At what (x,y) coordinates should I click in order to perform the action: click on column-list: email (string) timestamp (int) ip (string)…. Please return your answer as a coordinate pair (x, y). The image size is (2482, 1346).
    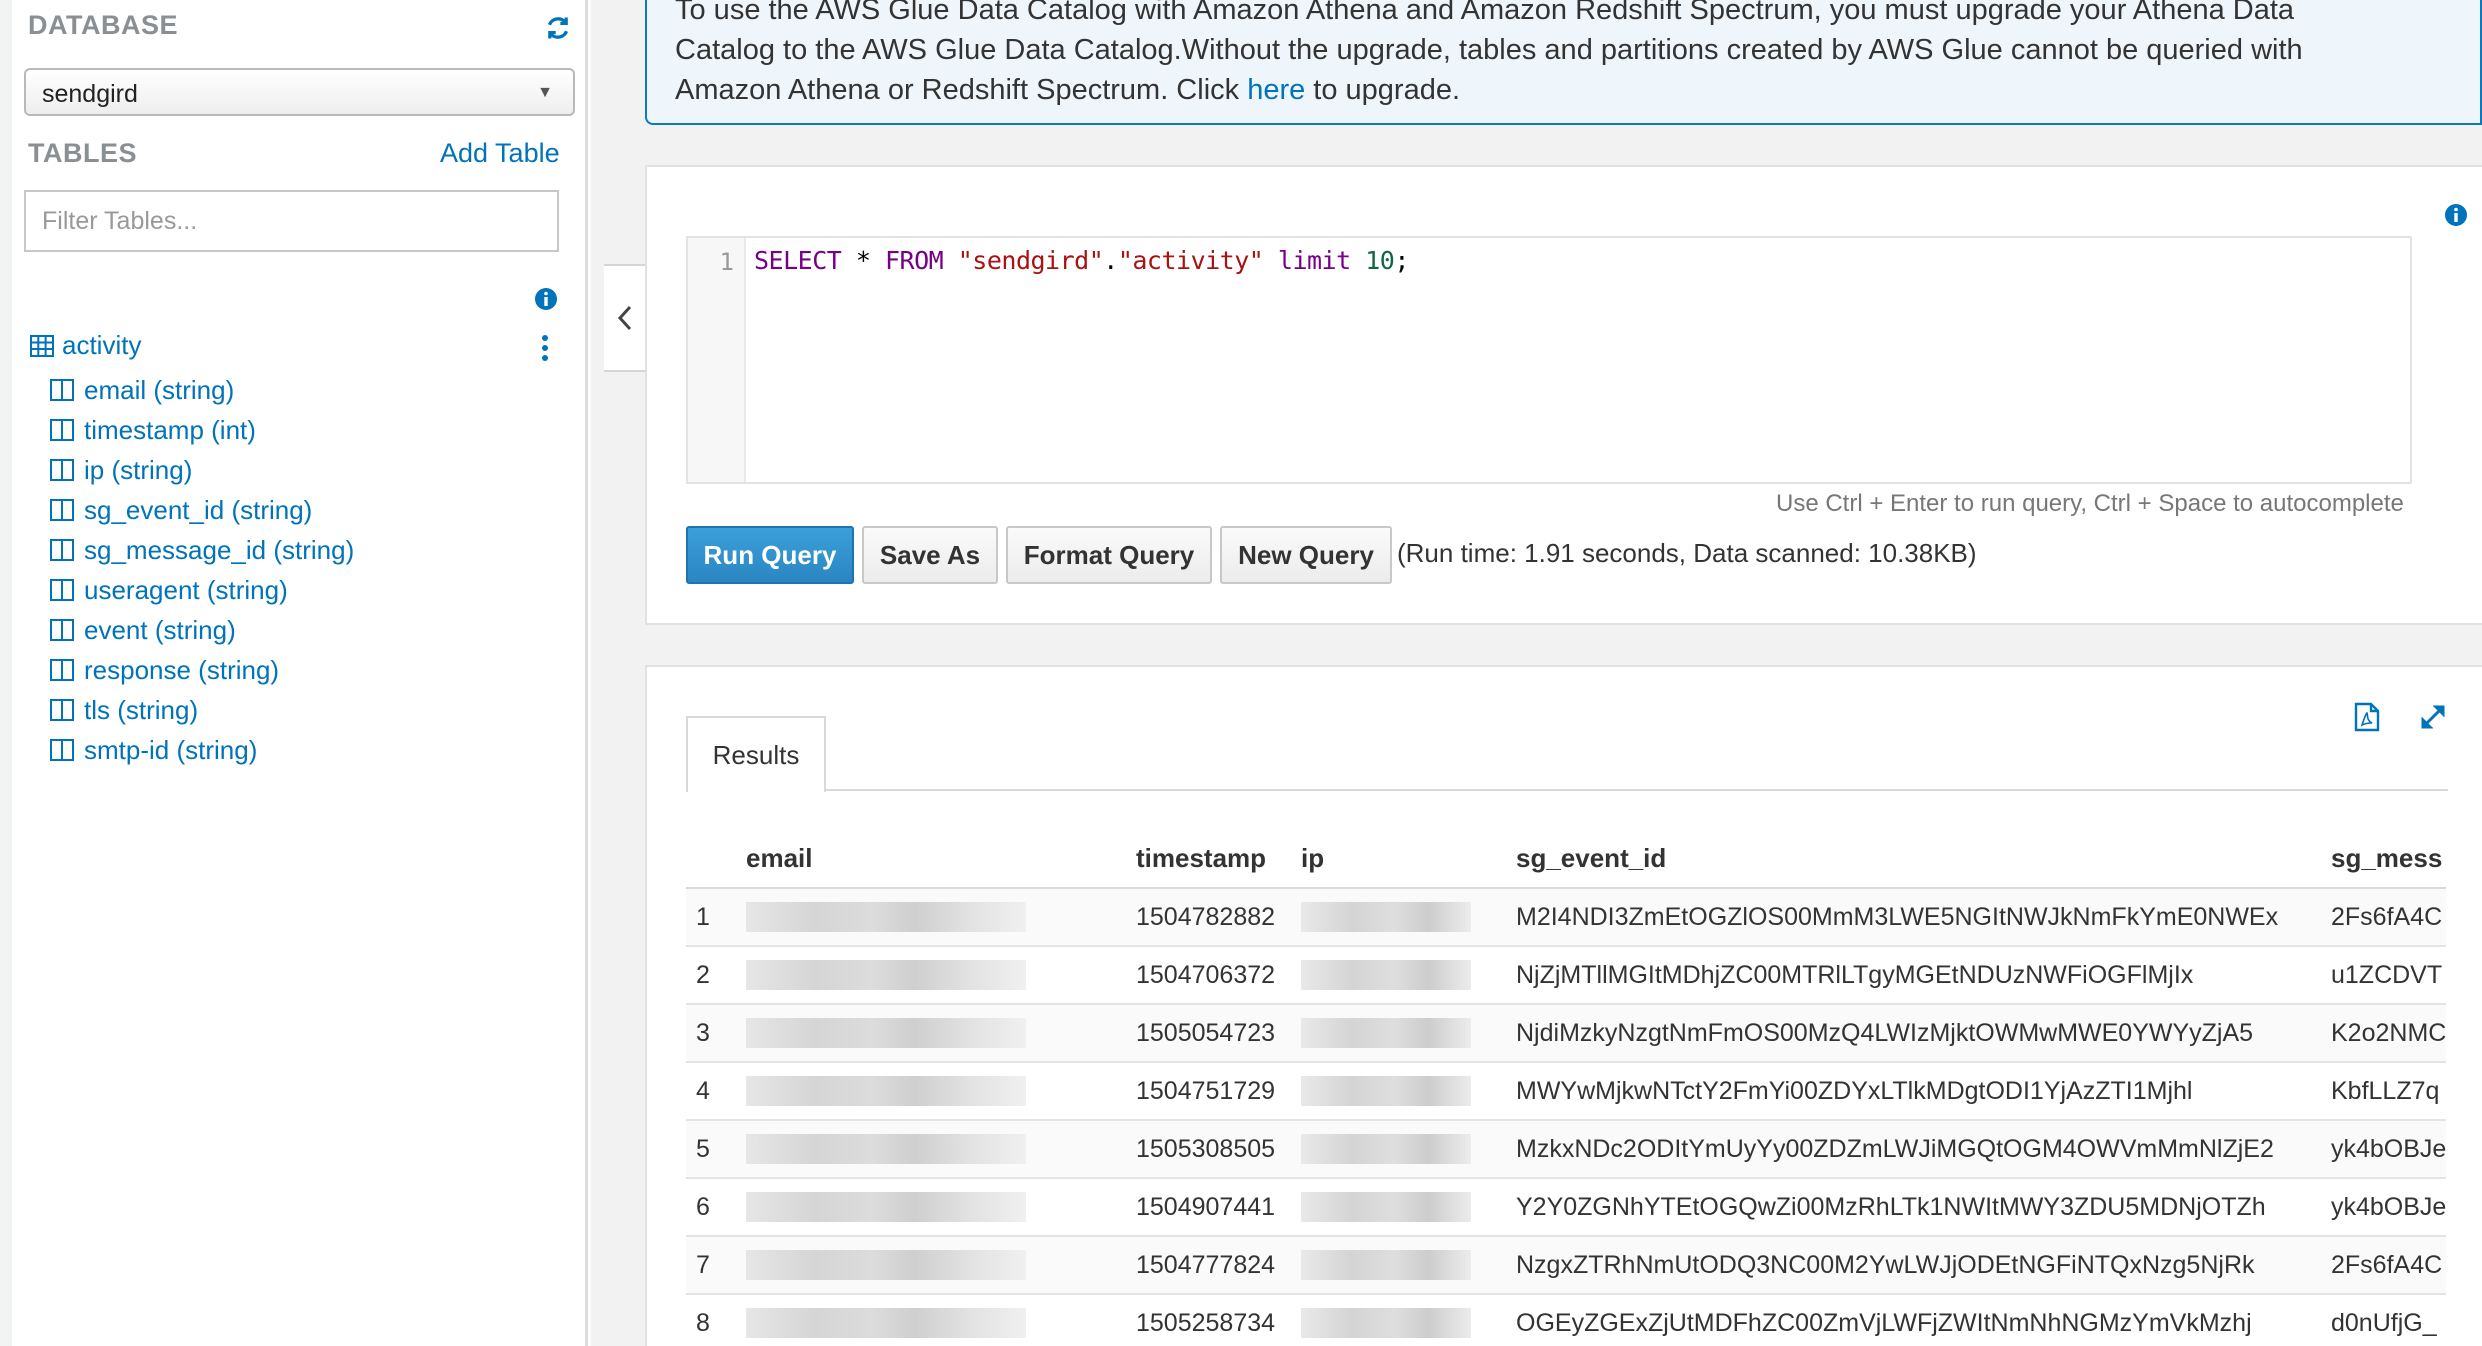
    Looking at the image, I should click on (202, 570).